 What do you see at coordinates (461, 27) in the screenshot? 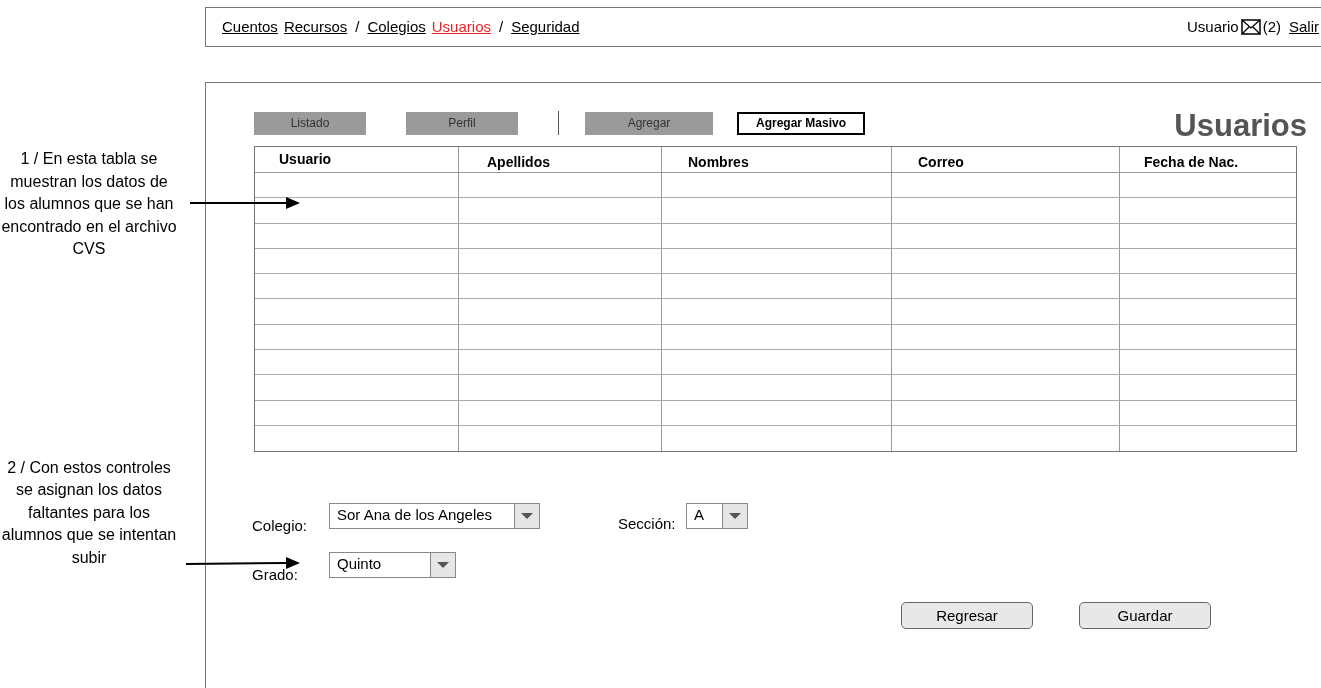
I see `nav-link: Usuarios` at bounding box center [461, 27].